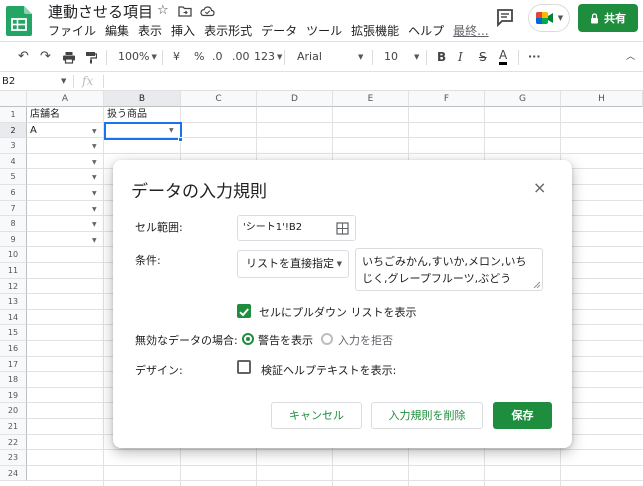  I want to click on select-all-corner, so click(13, 99).